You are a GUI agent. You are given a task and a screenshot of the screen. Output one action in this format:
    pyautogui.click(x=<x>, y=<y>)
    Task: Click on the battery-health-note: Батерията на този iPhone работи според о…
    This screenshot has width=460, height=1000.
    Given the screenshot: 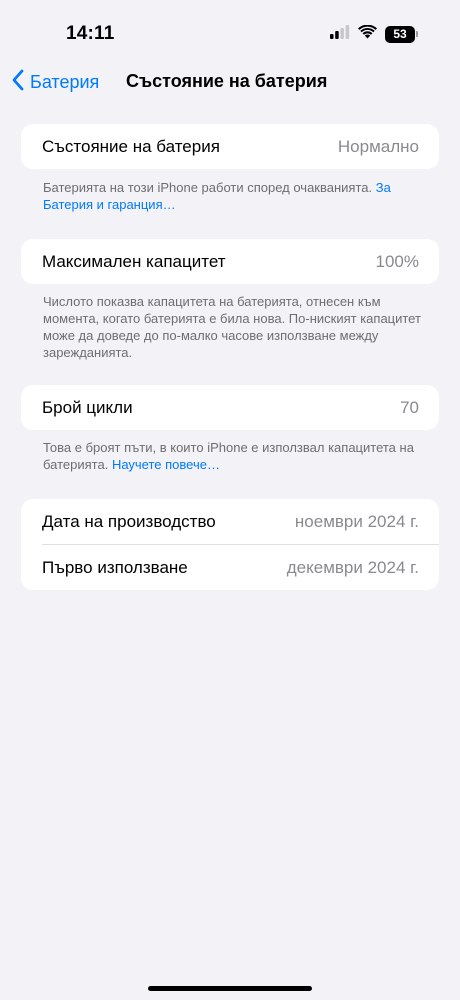 What is the action you would take?
    pyautogui.click(x=235, y=196)
    